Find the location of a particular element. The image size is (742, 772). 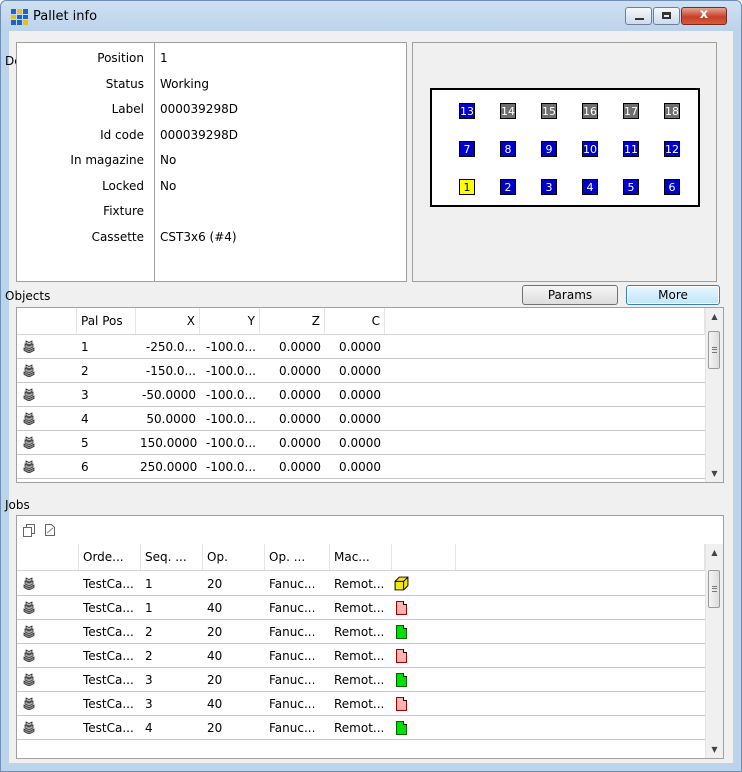

detail-label: Cassette is located at coordinates (117, 236).